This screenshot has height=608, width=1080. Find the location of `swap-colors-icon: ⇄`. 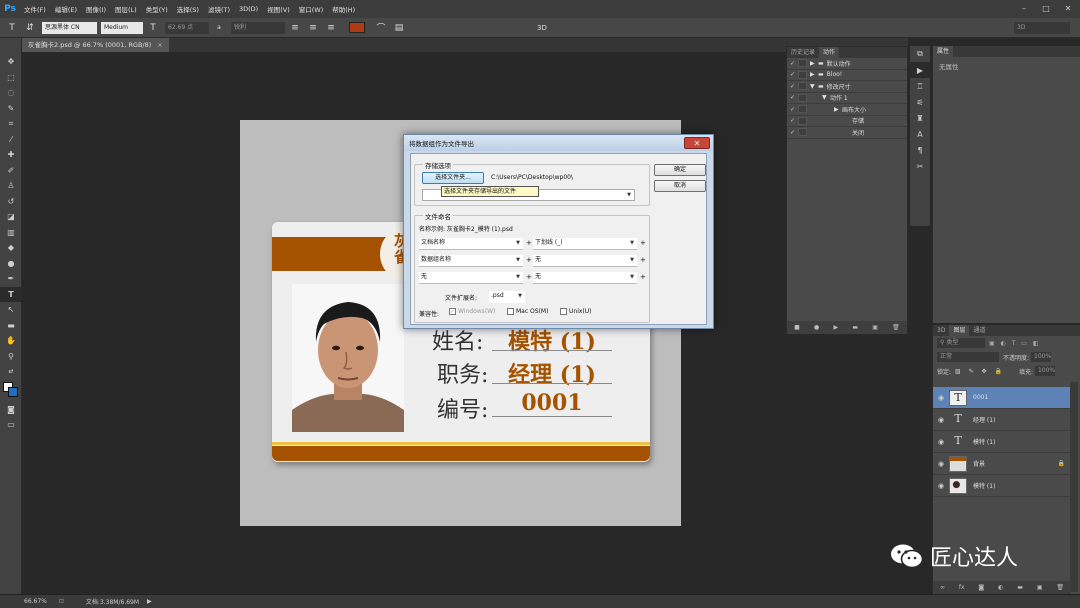

swap-colors-icon: ⇄ is located at coordinates (11, 372).